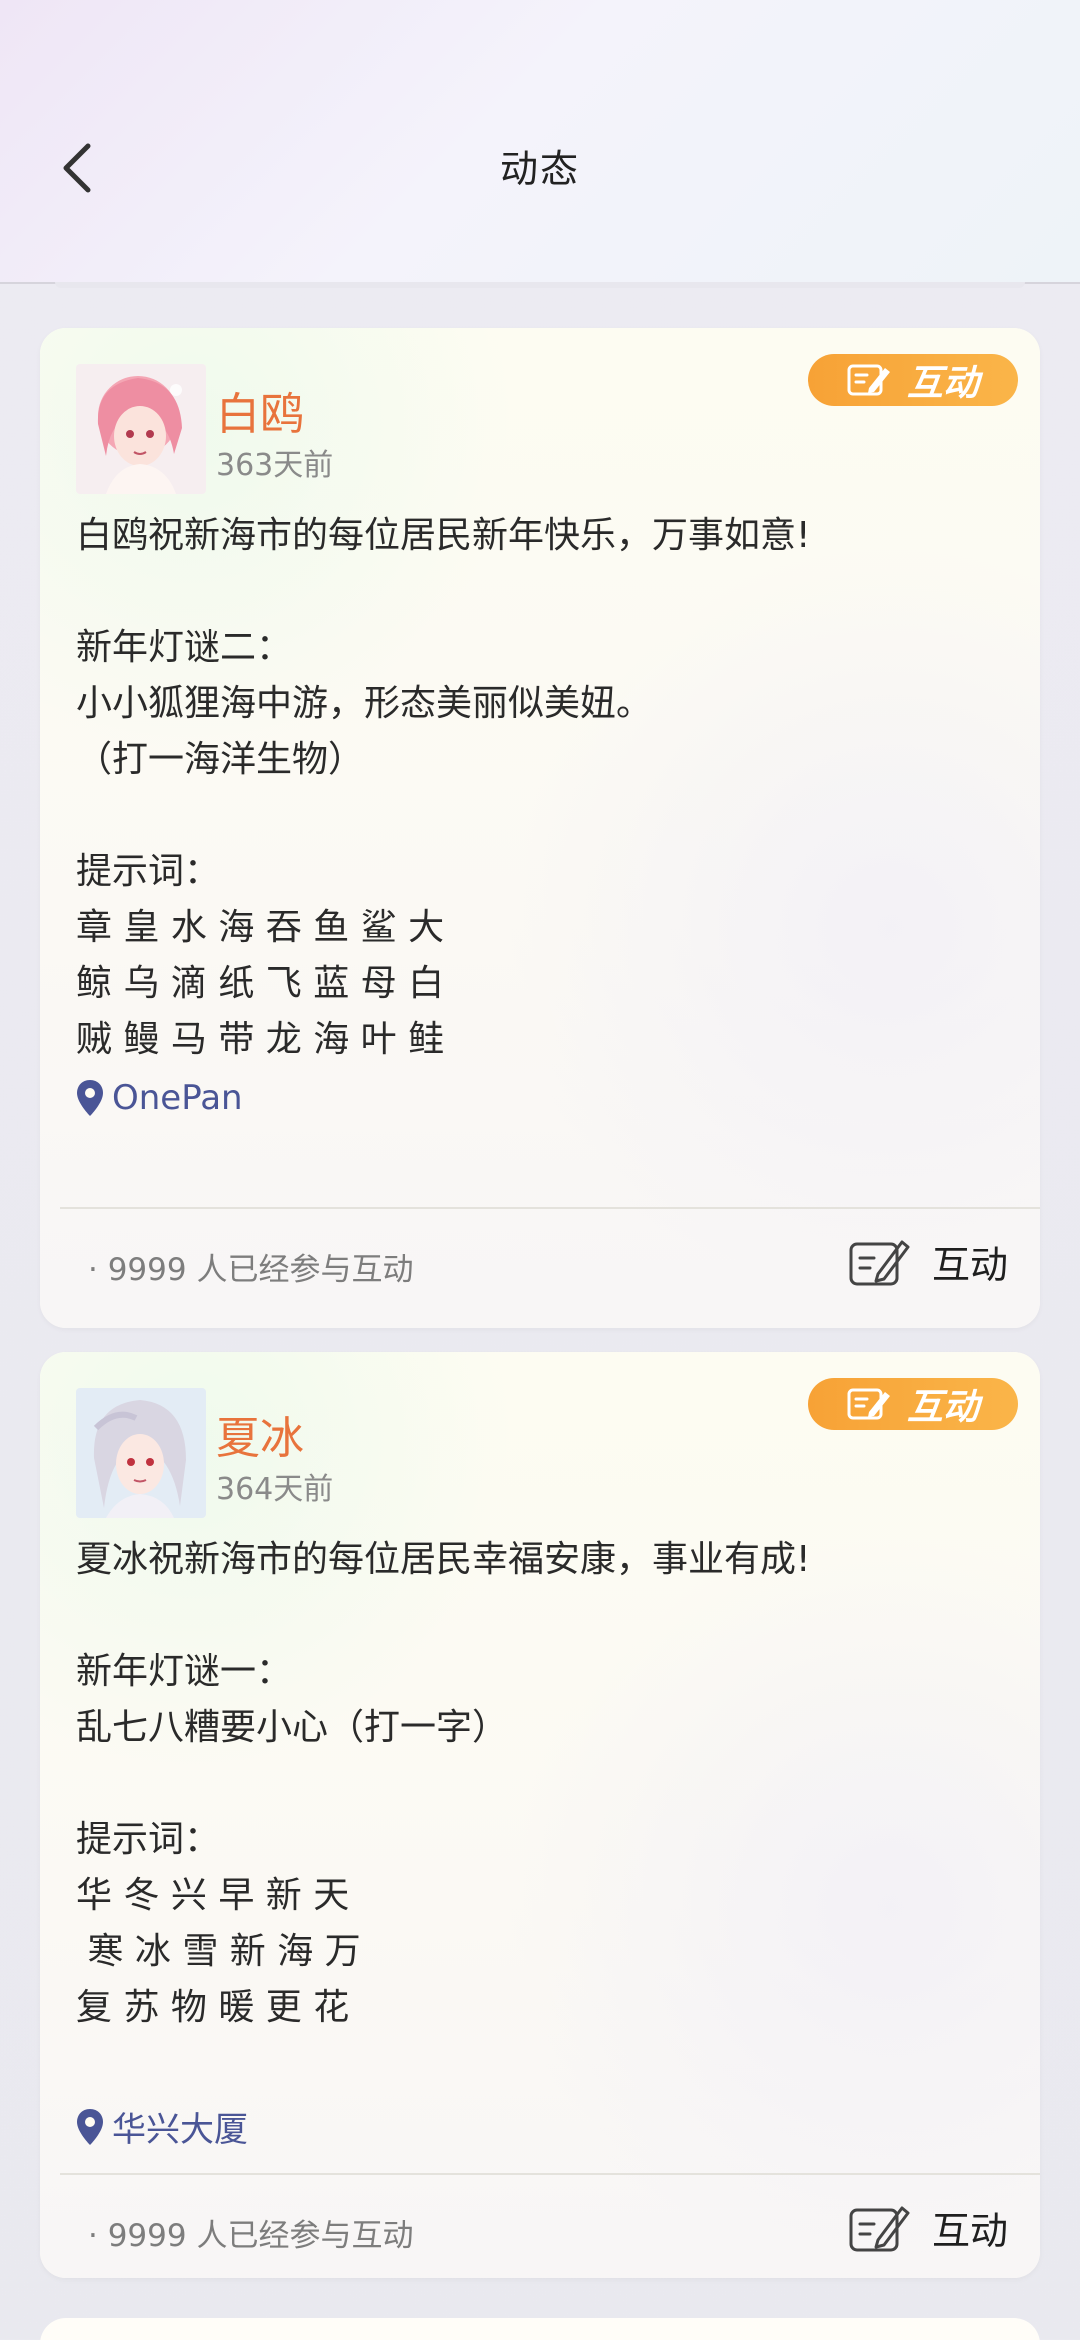  What do you see at coordinates (260, 410) in the screenshot?
I see `username: 白鸥` at bounding box center [260, 410].